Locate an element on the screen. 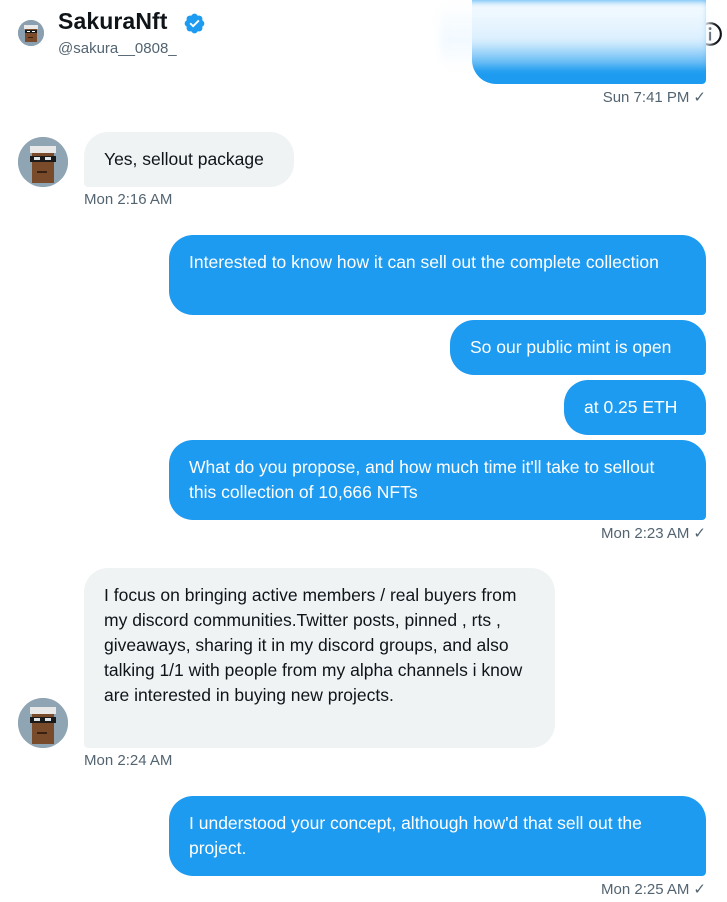 This screenshot has height=902, width=727. message-bubble-outgoing: So our public mint is open is located at coordinates (578, 347).